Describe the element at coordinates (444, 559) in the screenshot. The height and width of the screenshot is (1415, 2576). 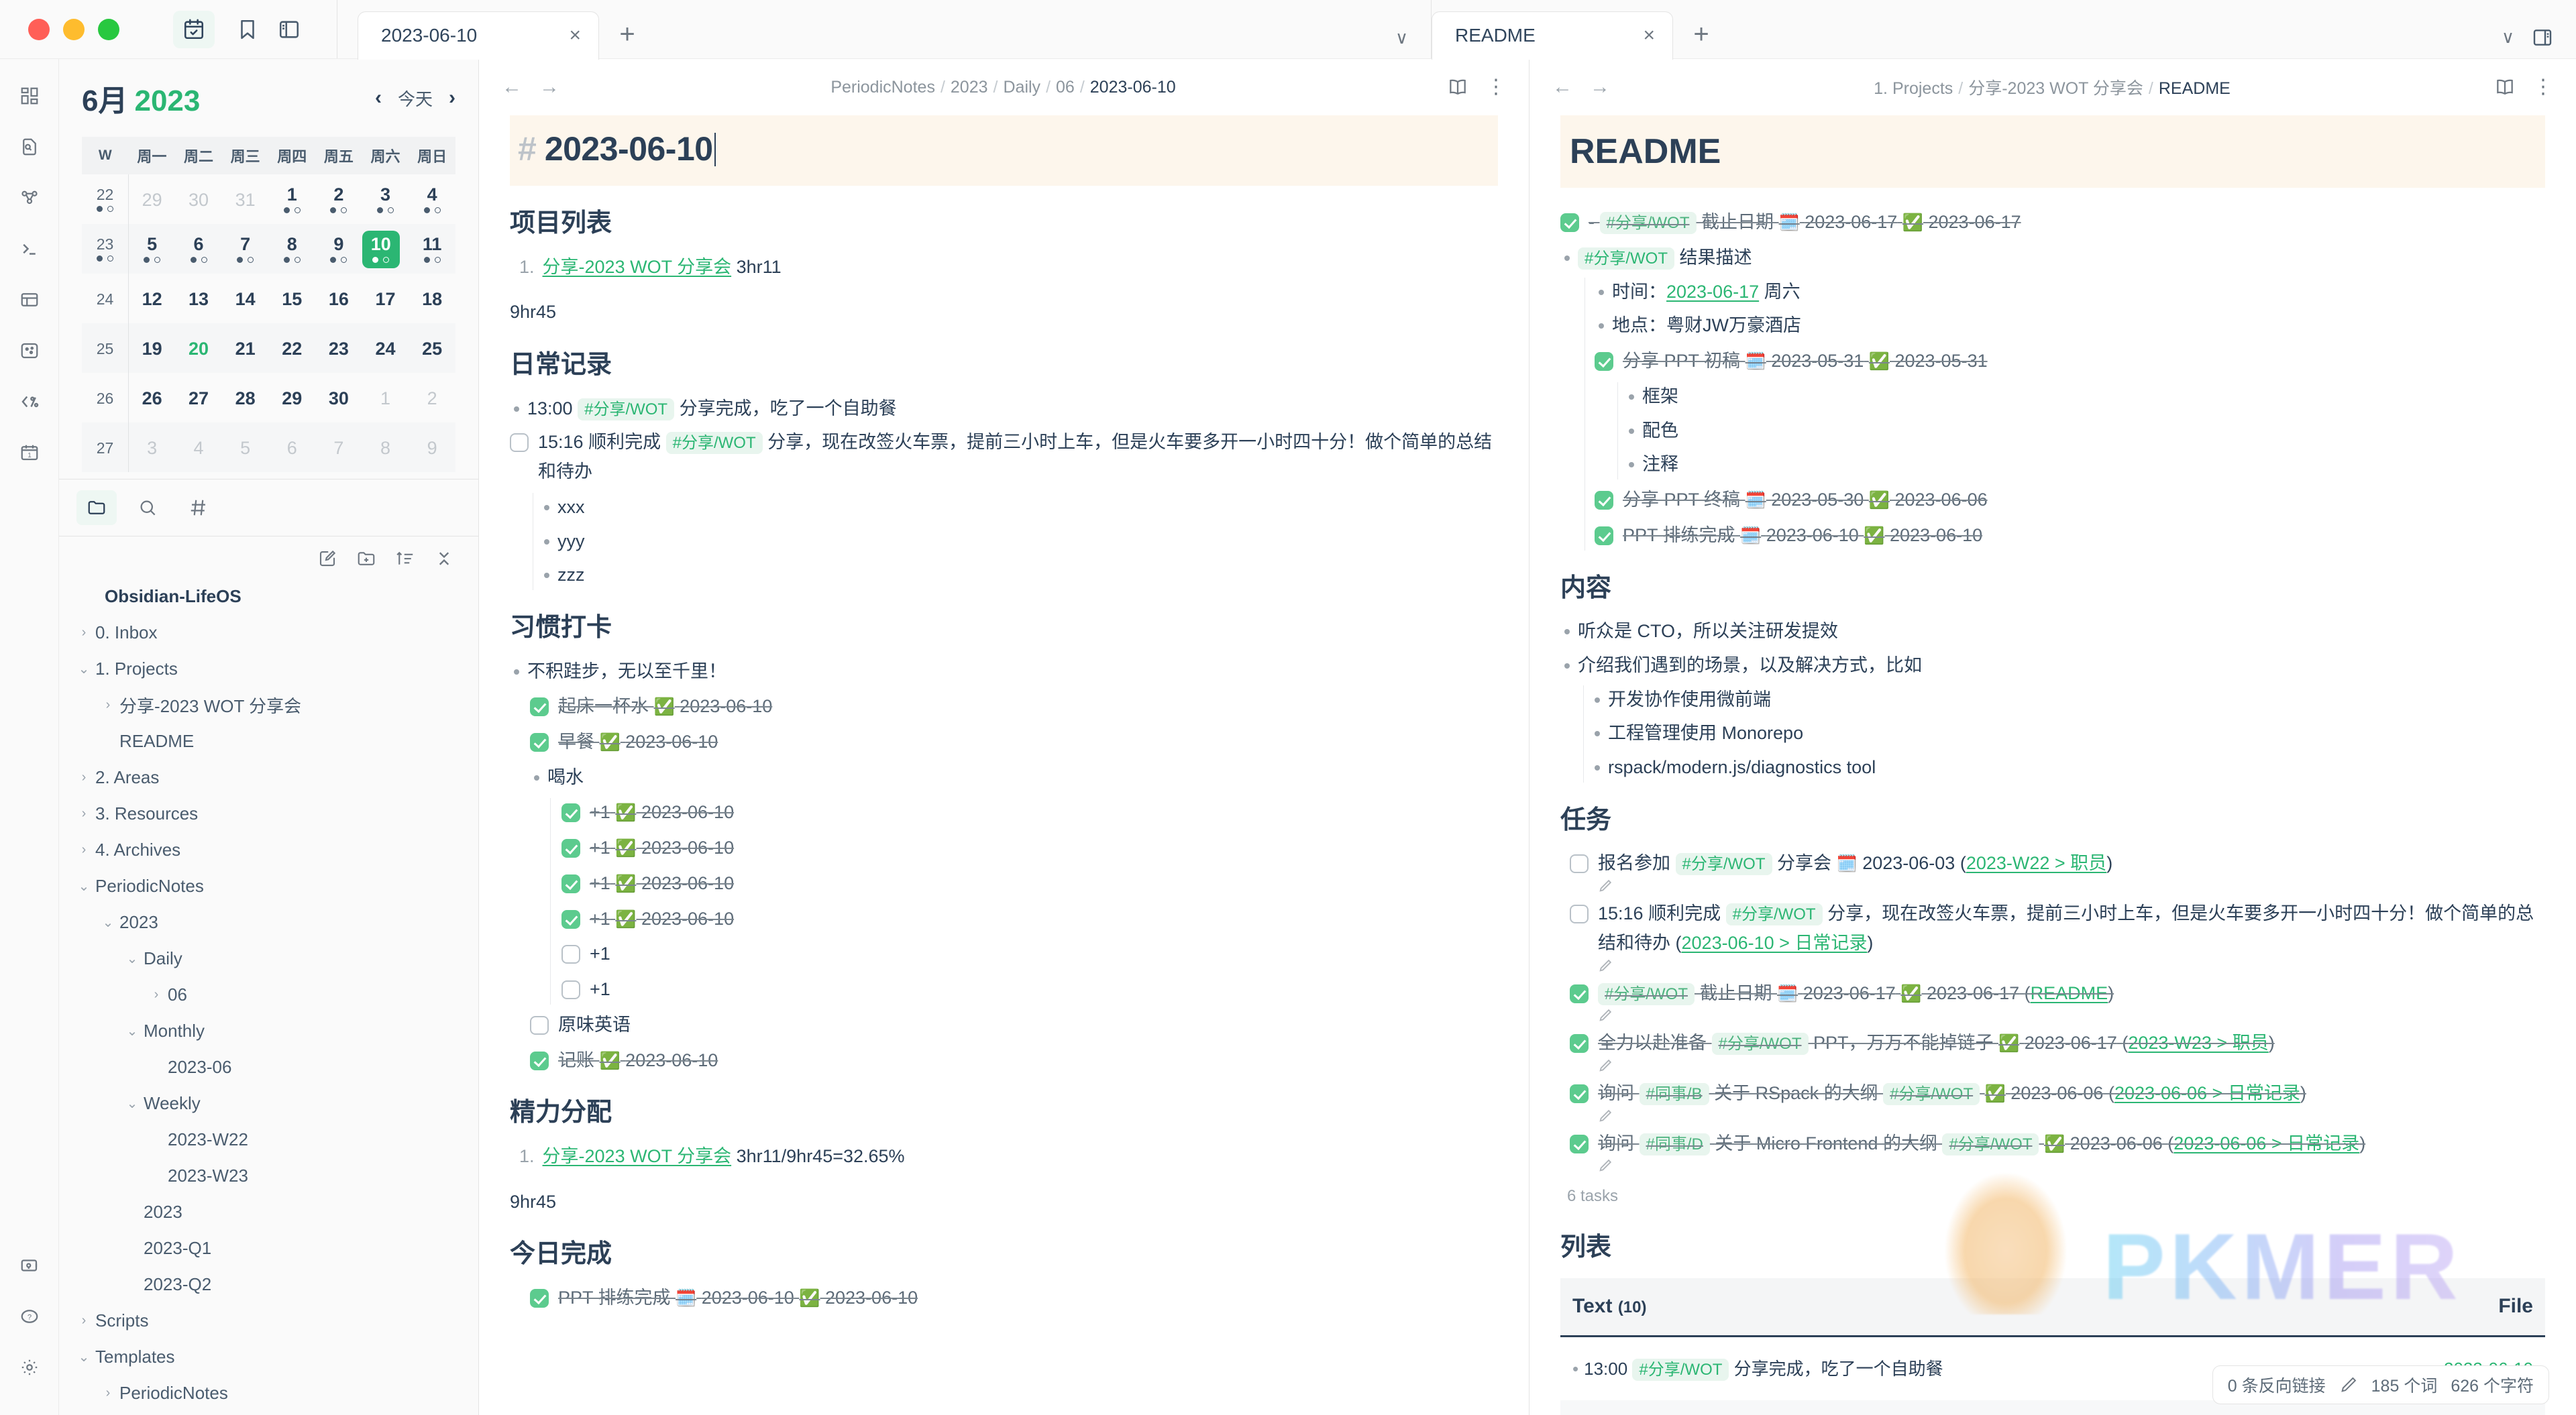
I see `collapse-all-button` at that location.